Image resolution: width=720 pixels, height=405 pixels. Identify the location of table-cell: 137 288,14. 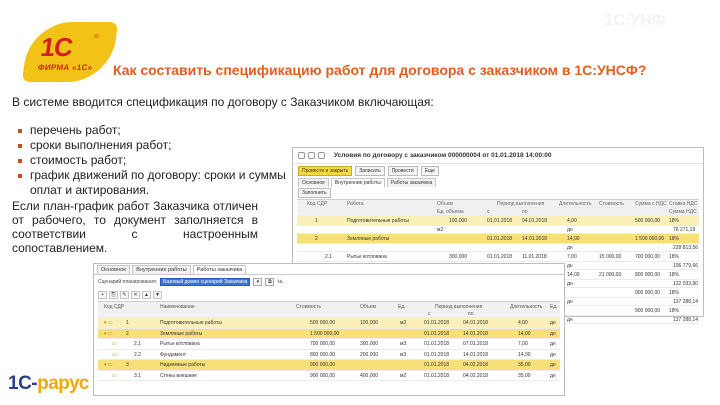
(686, 302).